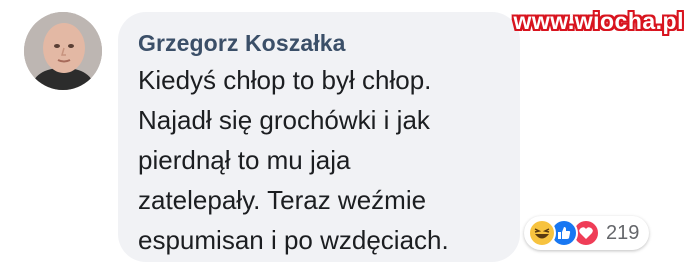 The height and width of the screenshot is (262, 700). I want to click on comment-line: zatelepały. Teraz weźmie, so click(282, 200).